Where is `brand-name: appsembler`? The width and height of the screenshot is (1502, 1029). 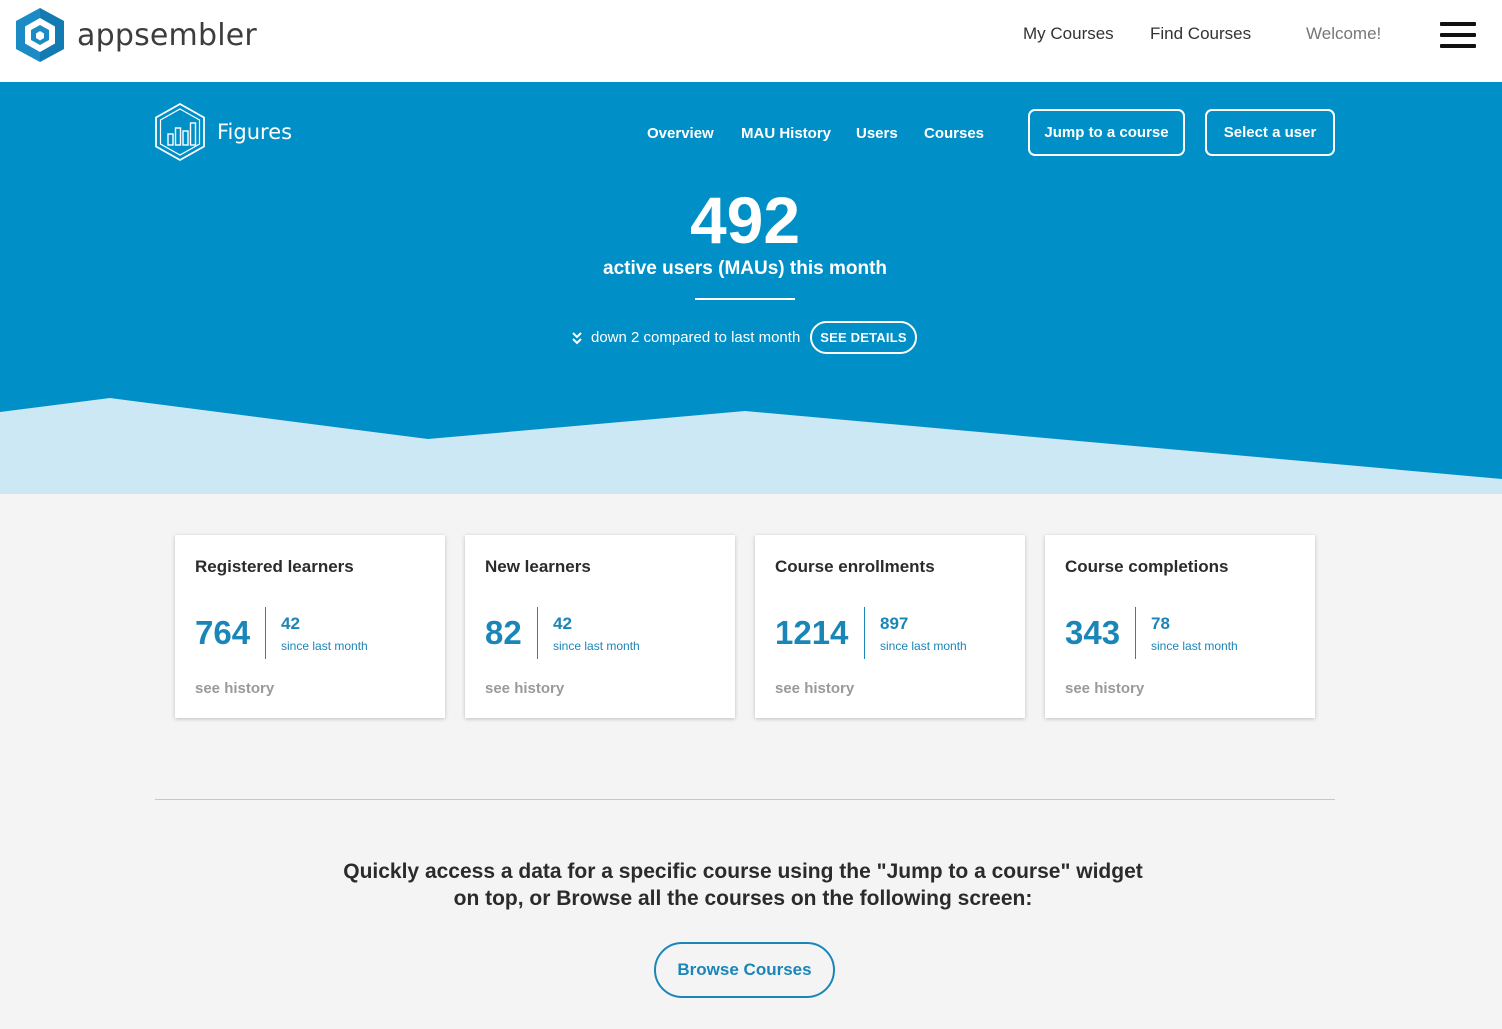 brand-name: appsembler is located at coordinates (167, 35).